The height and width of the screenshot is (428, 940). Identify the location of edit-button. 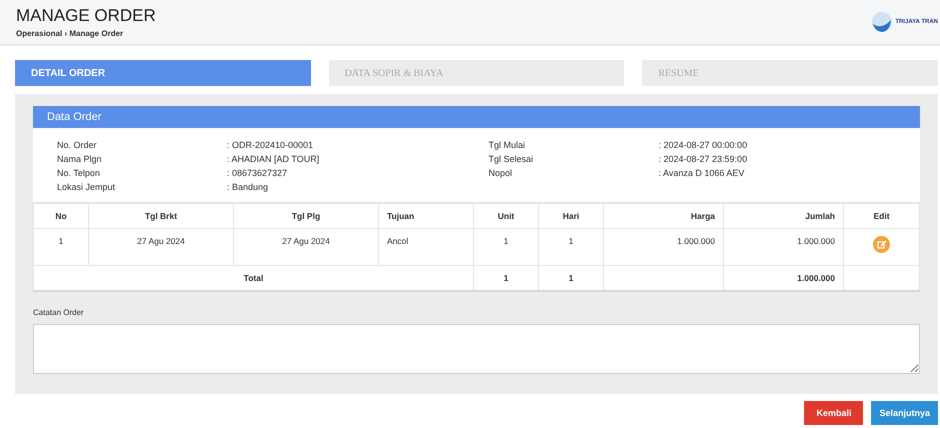
(881, 244).